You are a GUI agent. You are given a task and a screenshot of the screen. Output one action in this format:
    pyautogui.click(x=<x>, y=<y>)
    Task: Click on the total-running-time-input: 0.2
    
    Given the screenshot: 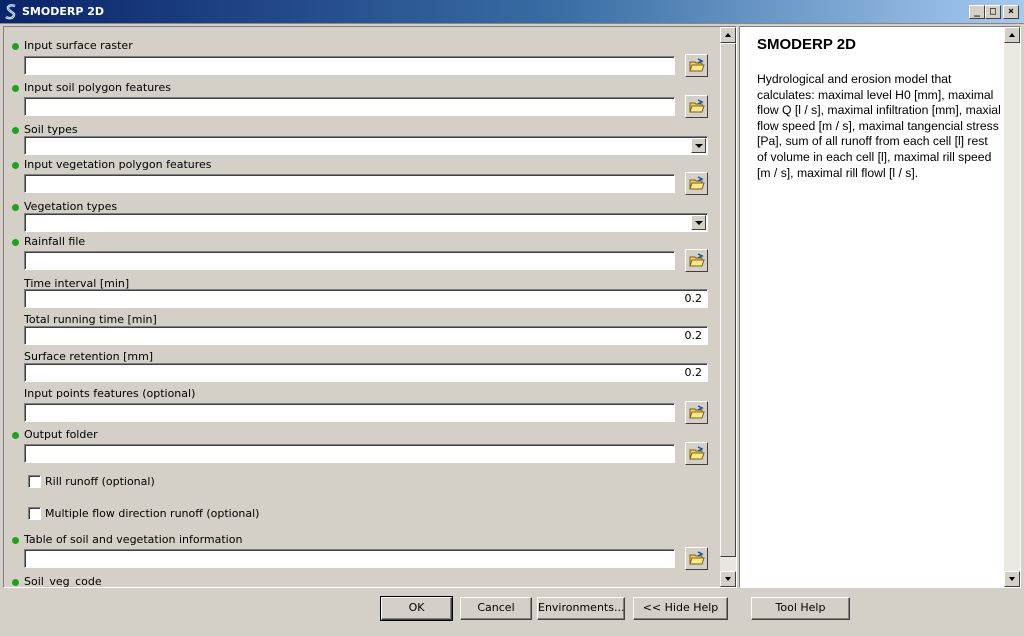 What is the action you would take?
    pyautogui.click(x=366, y=335)
    